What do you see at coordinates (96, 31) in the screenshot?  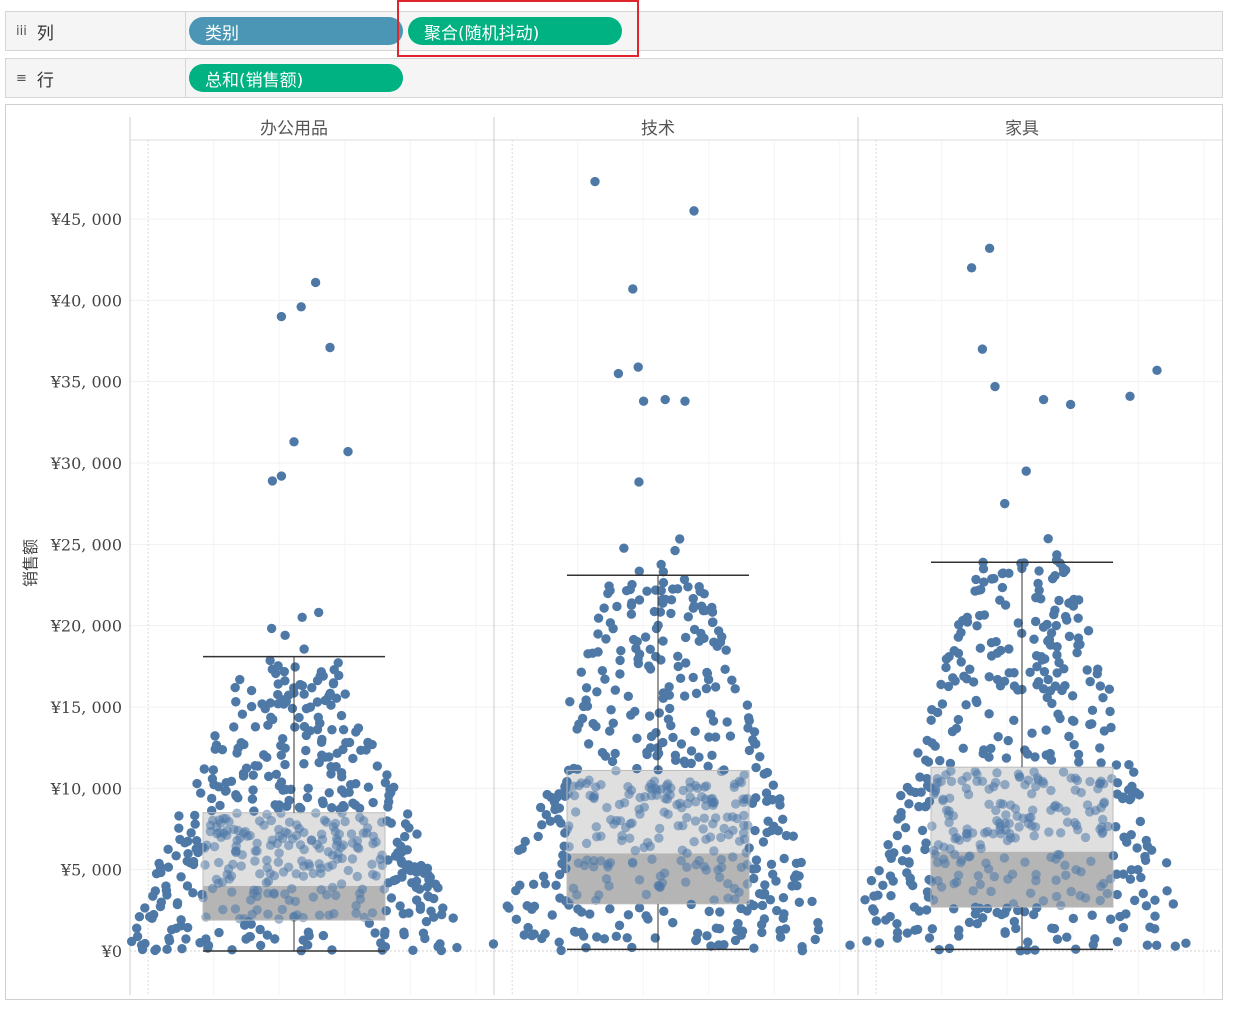 I see `columns-shelf-label: iii 列` at bounding box center [96, 31].